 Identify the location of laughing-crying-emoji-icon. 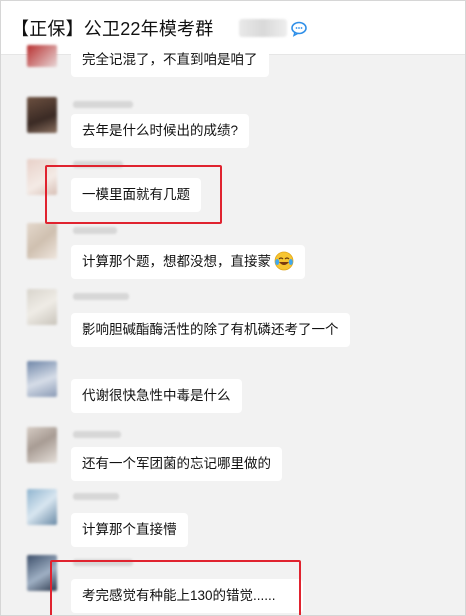
(284, 261).